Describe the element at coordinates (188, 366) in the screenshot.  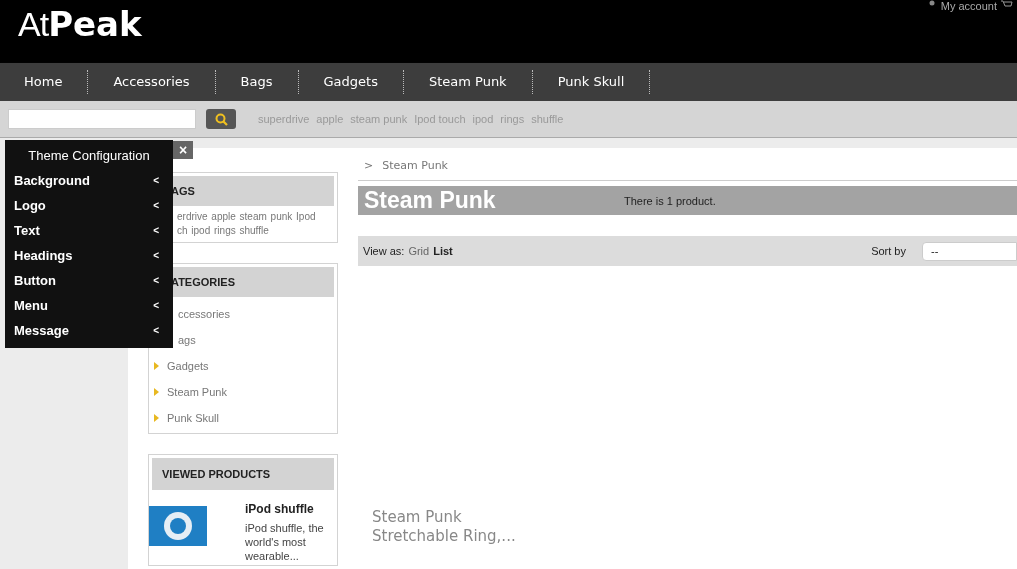
I see `category-link: Gadgets` at that location.